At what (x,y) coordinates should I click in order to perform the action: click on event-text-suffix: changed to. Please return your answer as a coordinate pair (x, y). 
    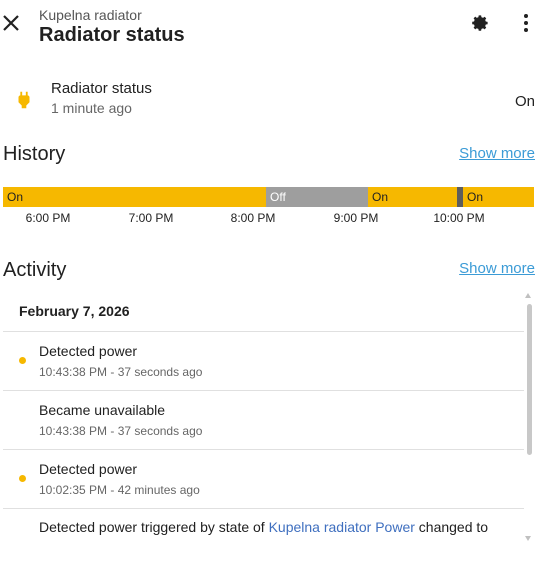
    Looking at the image, I should click on (451, 527).